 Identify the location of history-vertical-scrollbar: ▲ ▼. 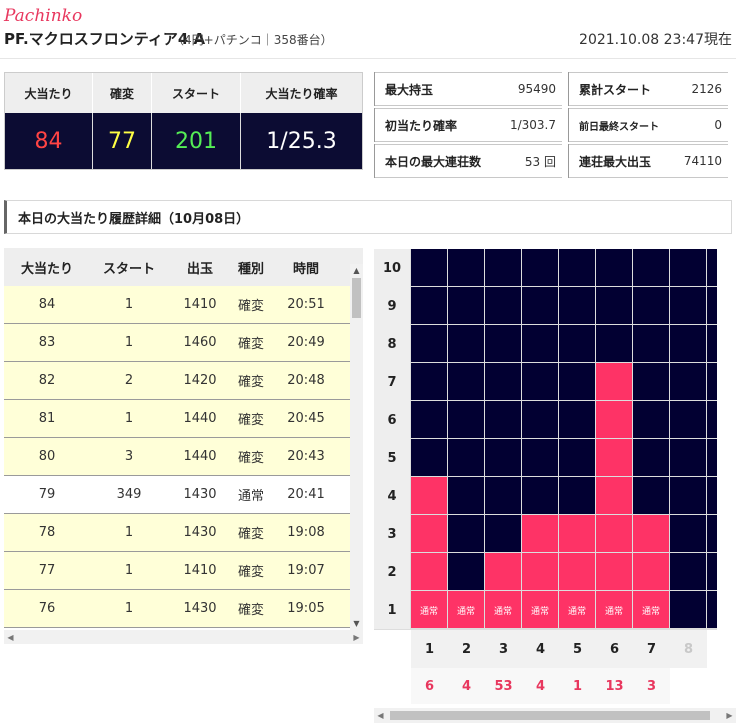
(356, 447).